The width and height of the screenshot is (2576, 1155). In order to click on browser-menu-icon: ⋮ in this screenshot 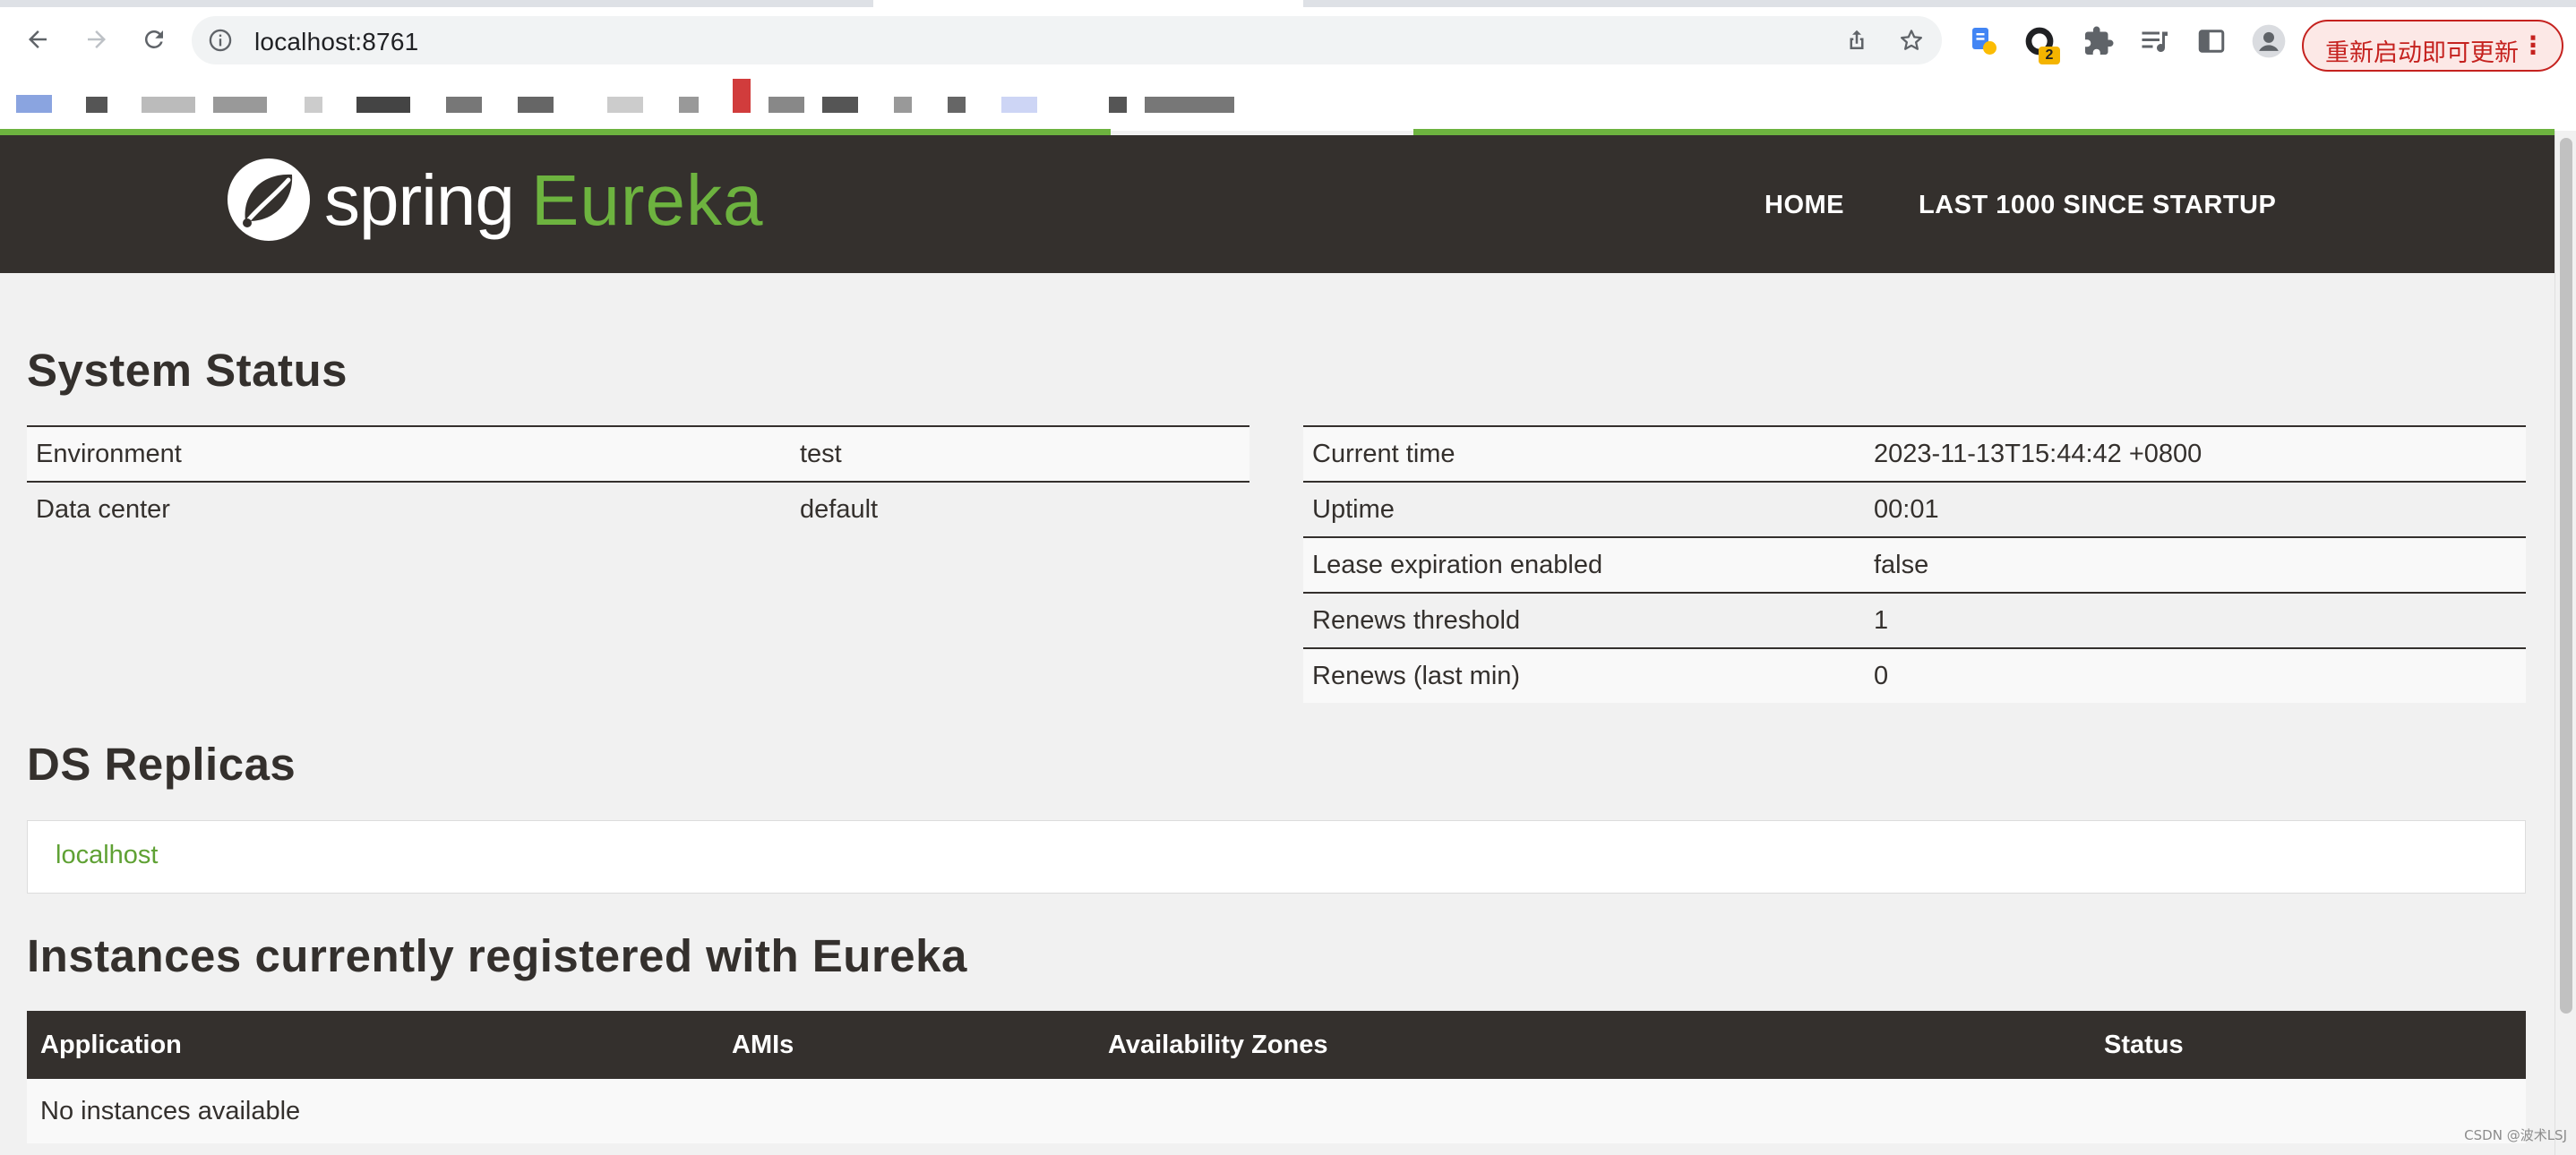, I will do `click(2533, 45)`.